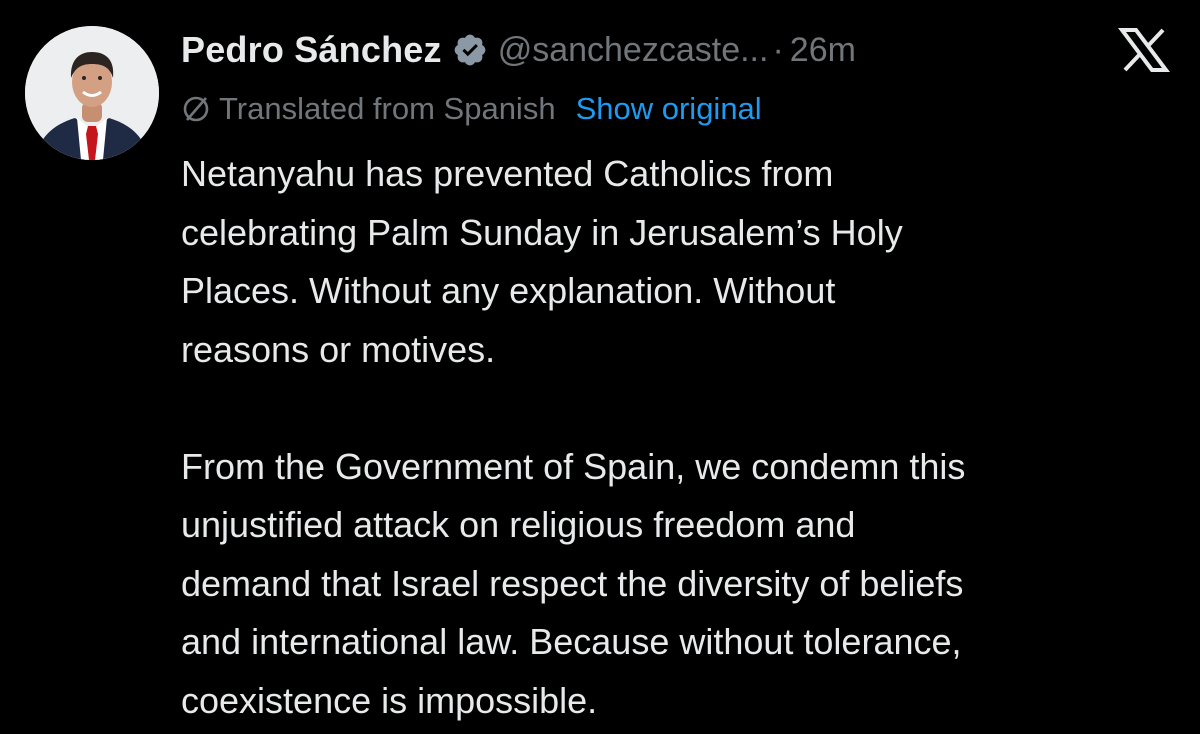  I want to click on translation-notice: Translated from Spanish Show original, so click(471, 109).